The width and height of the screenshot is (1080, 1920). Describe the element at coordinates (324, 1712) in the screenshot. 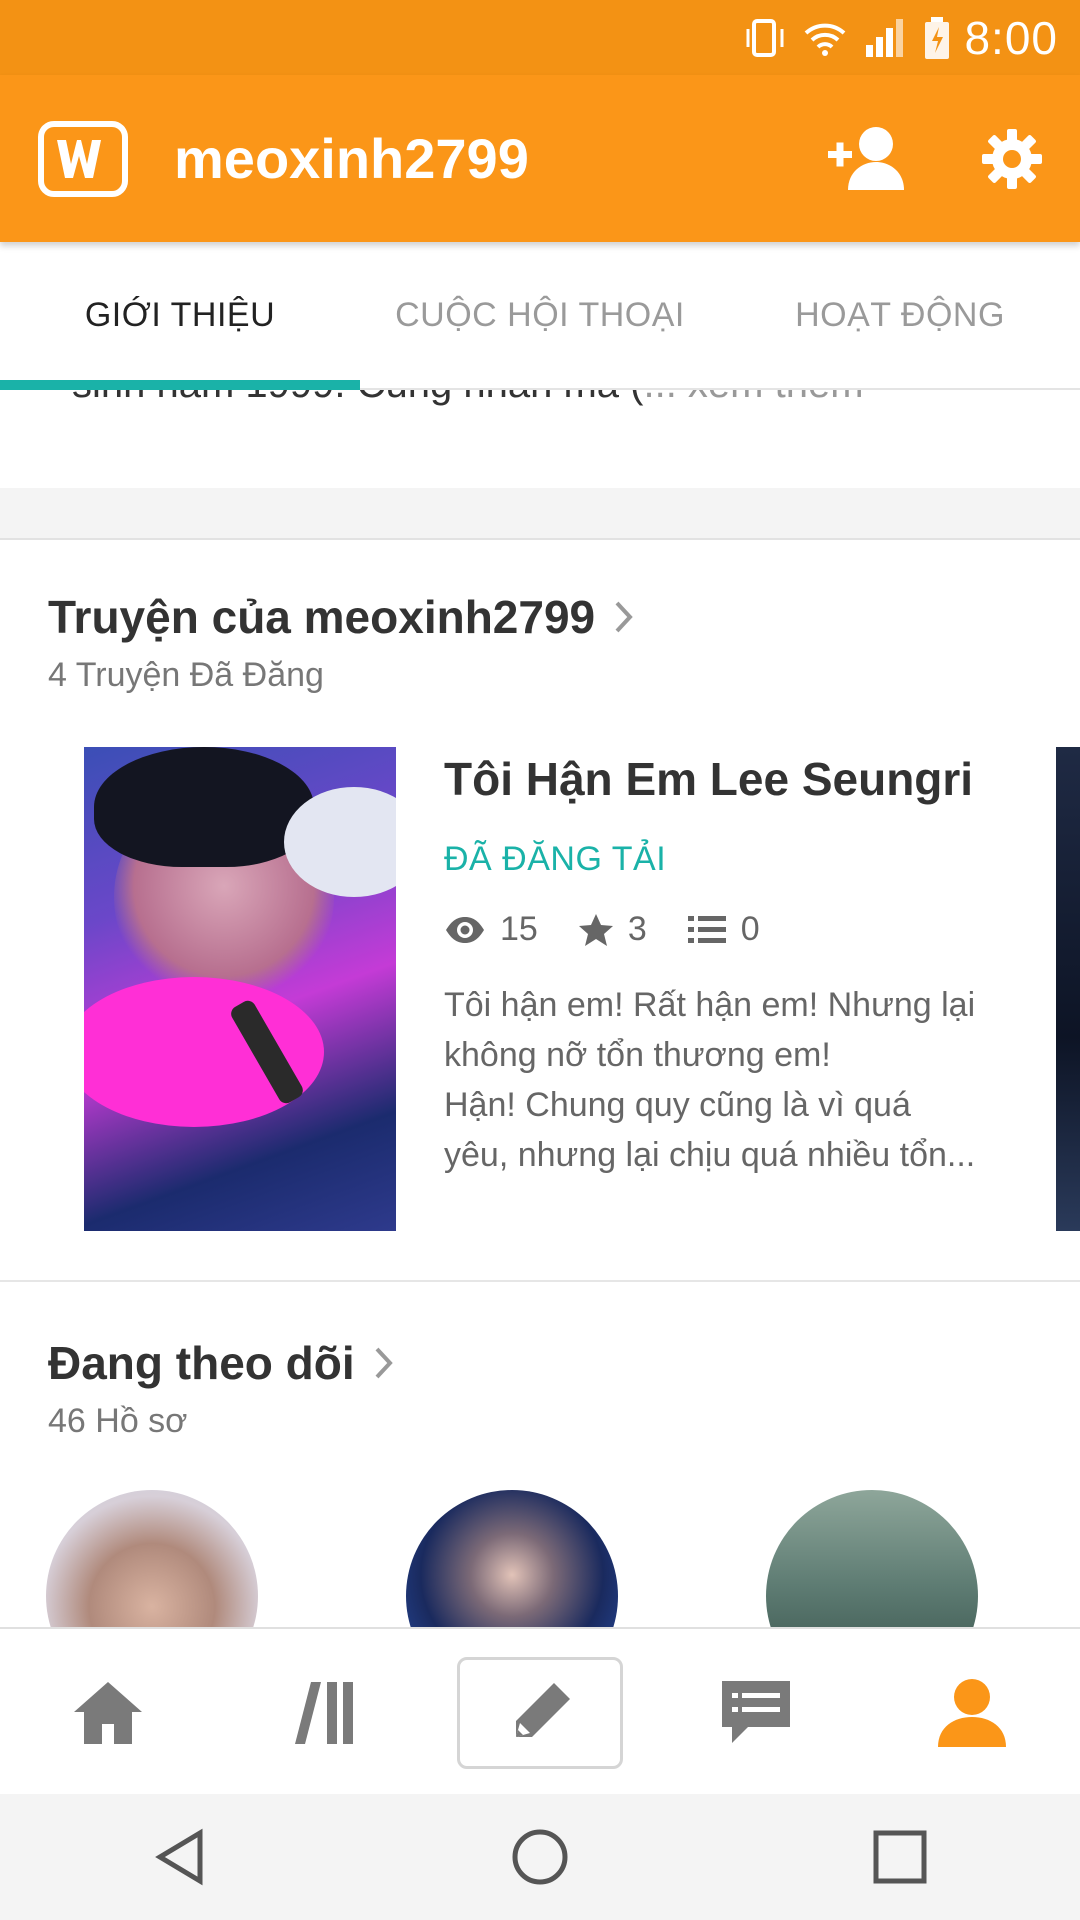

I see `library-icon` at that location.